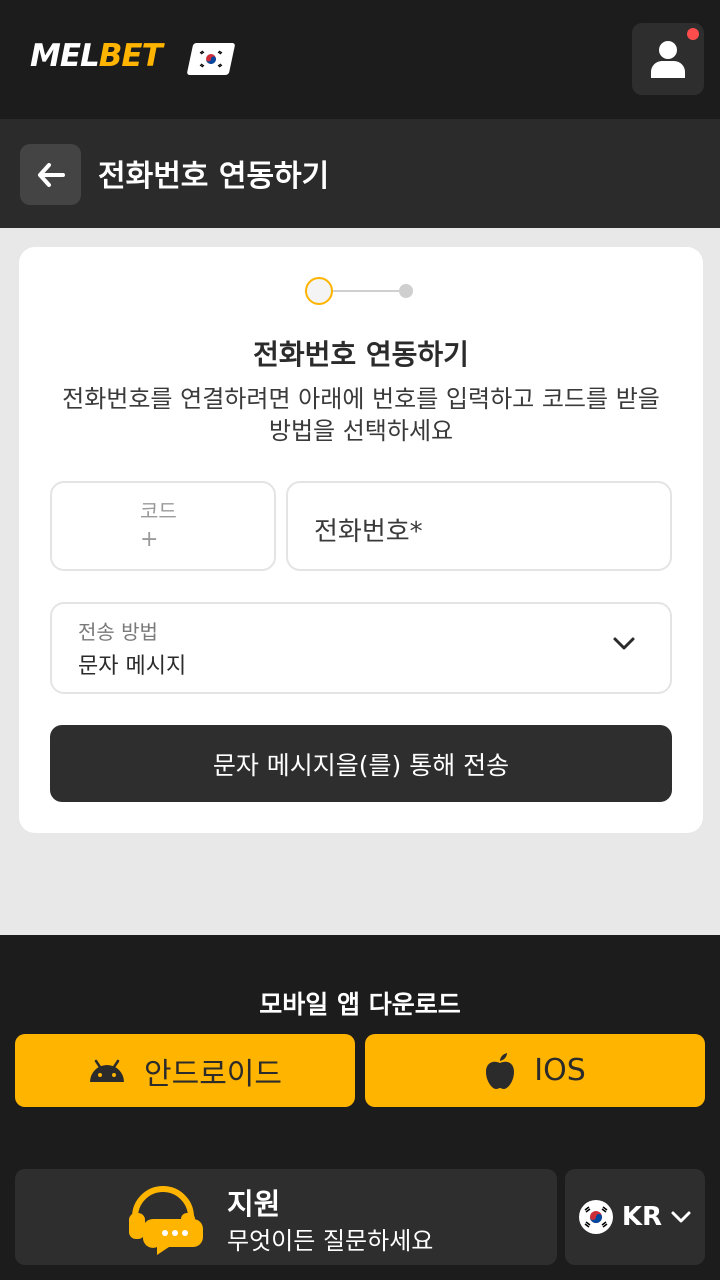 The height and width of the screenshot is (1280, 720). What do you see at coordinates (360, 1004) in the screenshot?
I see `download-title: 모바일 앱 다운로드` at bounding box center [360, 1004].